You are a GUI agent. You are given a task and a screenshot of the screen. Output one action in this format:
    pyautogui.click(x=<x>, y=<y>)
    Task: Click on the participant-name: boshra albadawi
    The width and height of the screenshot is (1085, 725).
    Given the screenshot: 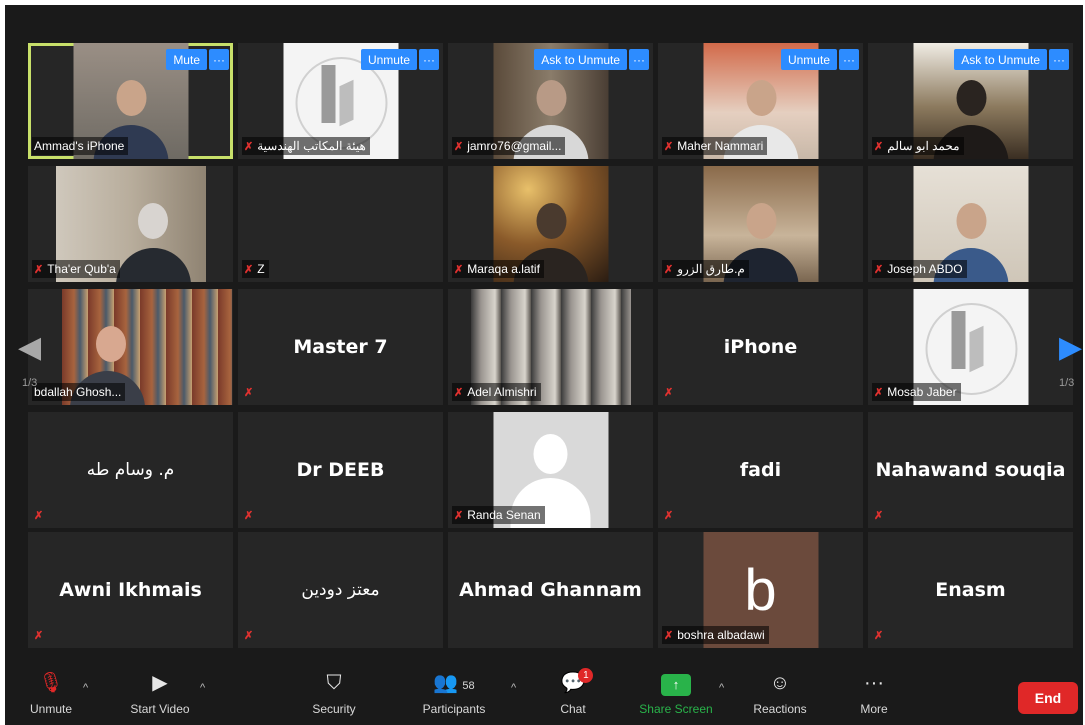 What is the action you would take?
    pyautogui.click(x=721, y=635)
    